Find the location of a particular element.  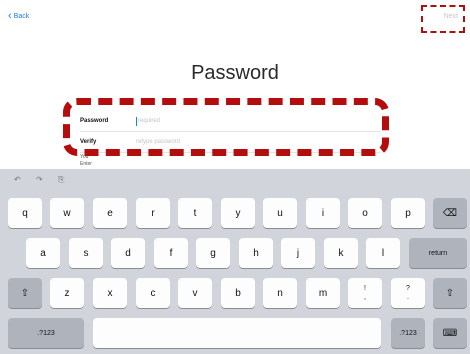

paste-icon: ⎘ is located at coordinates (61, 180).